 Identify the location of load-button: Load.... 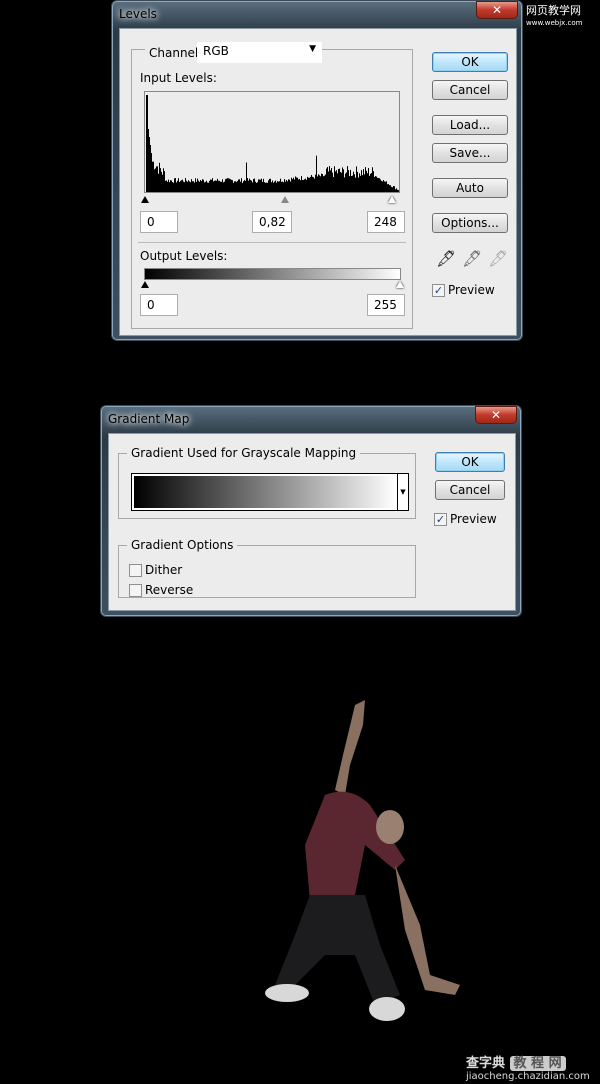
(470, 125).